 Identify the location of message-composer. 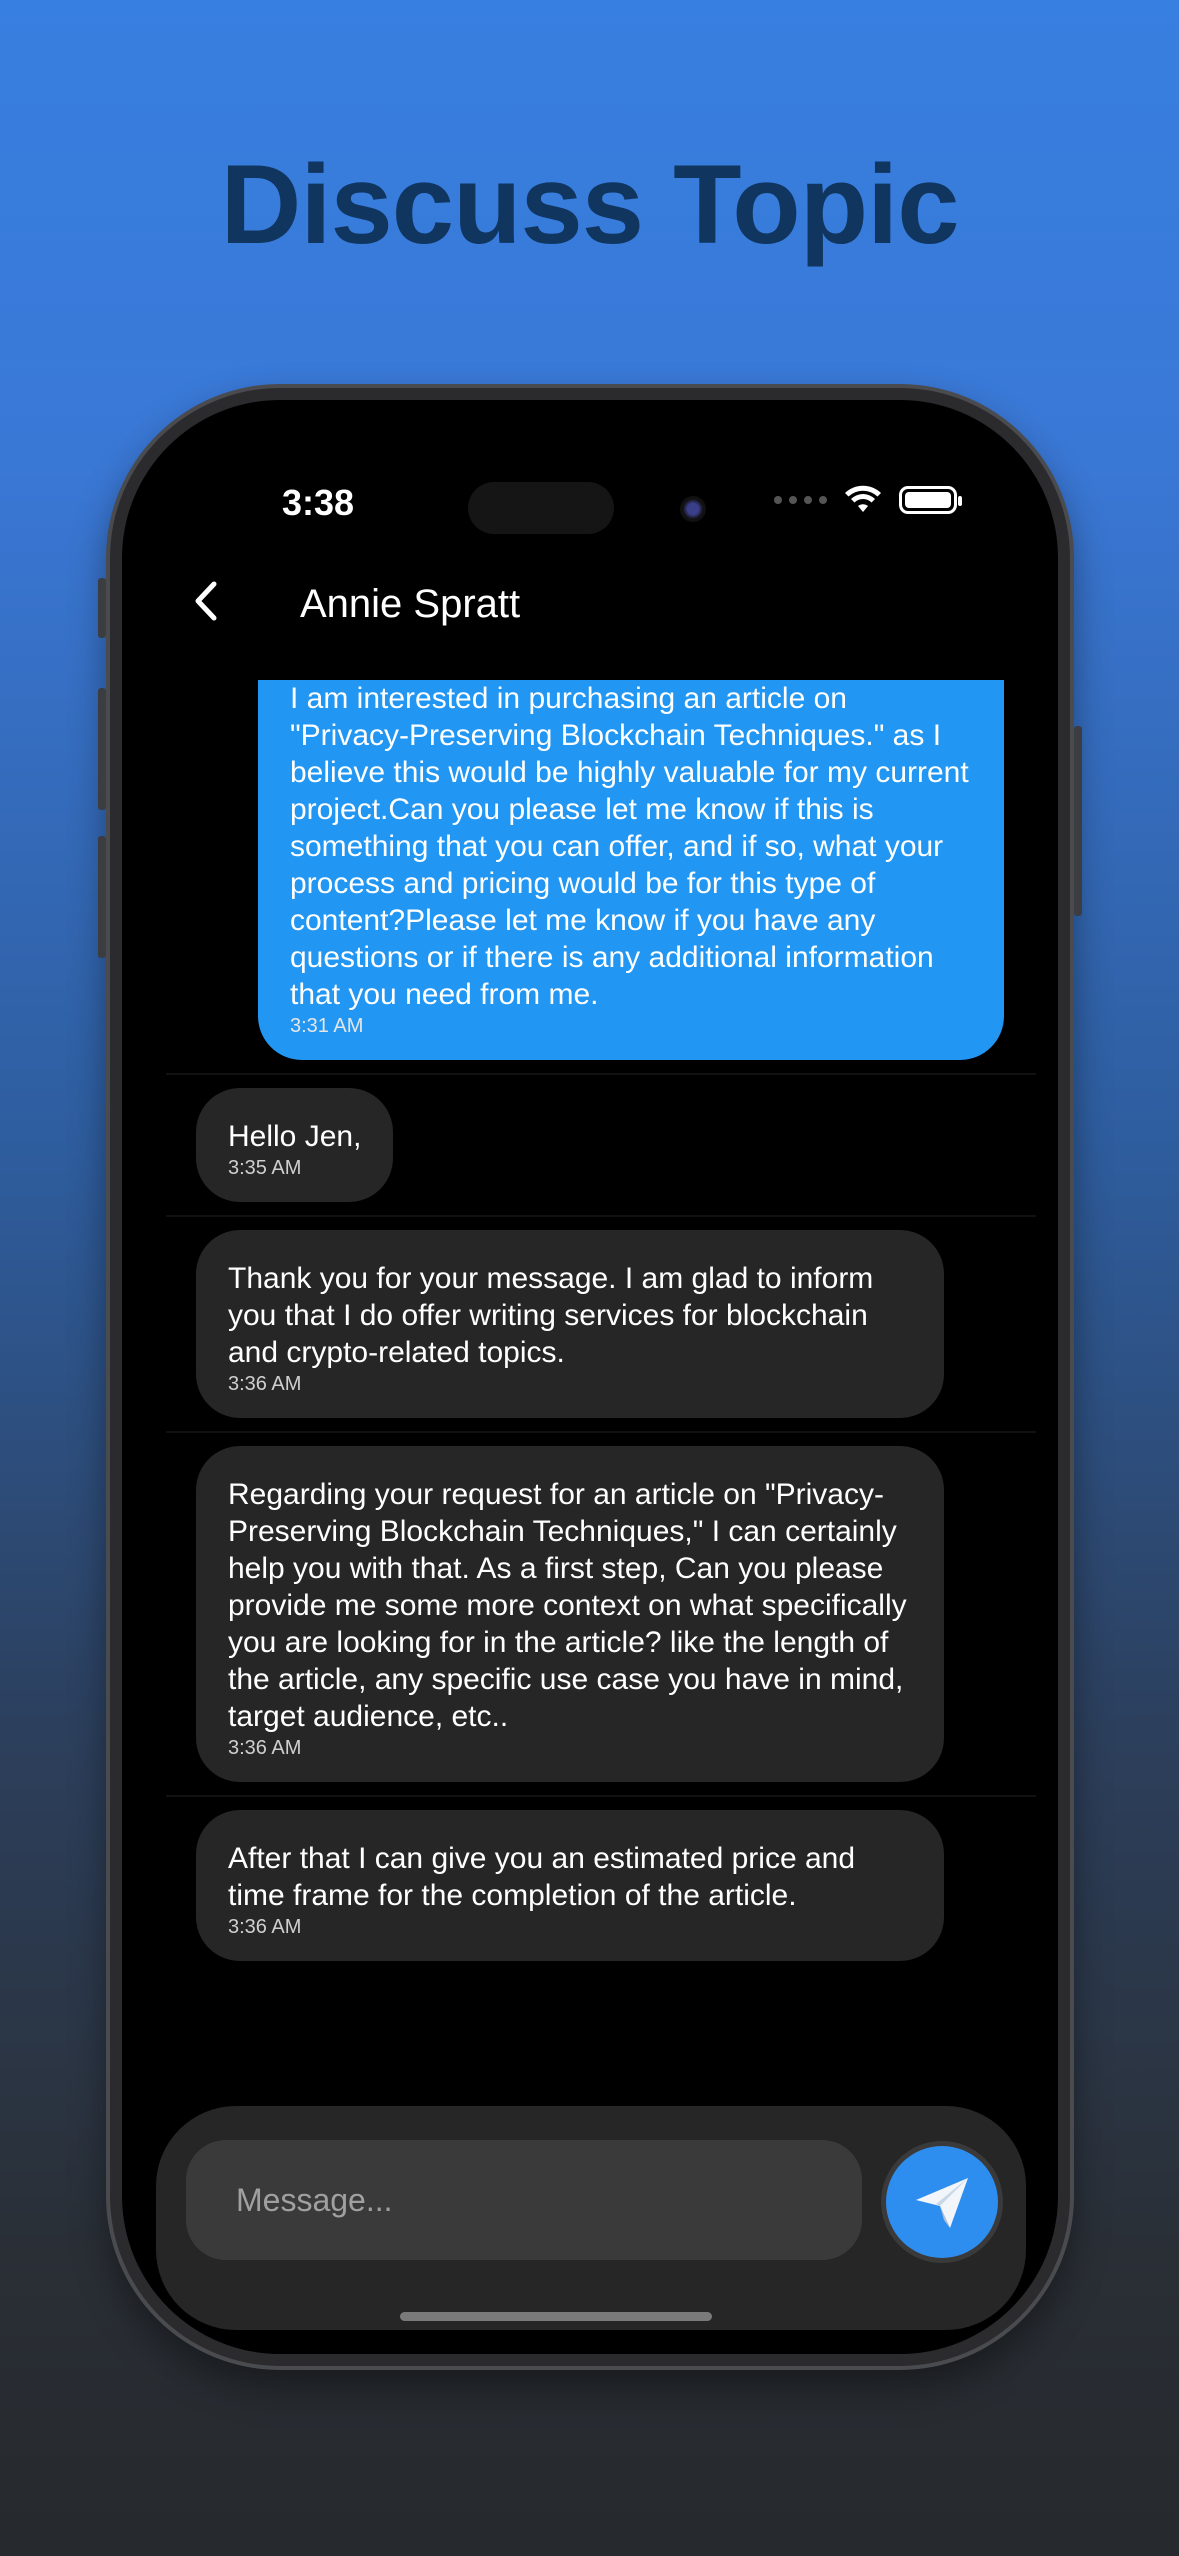
(591, 2218).